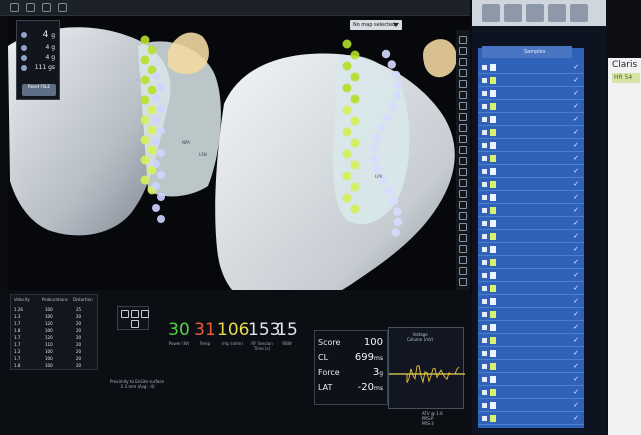 This screenshot has height=435, width=641. What do you see at coordinates (125, 314) in the screenshot?
I see `grid-icon` at bounding box center [125, 314].